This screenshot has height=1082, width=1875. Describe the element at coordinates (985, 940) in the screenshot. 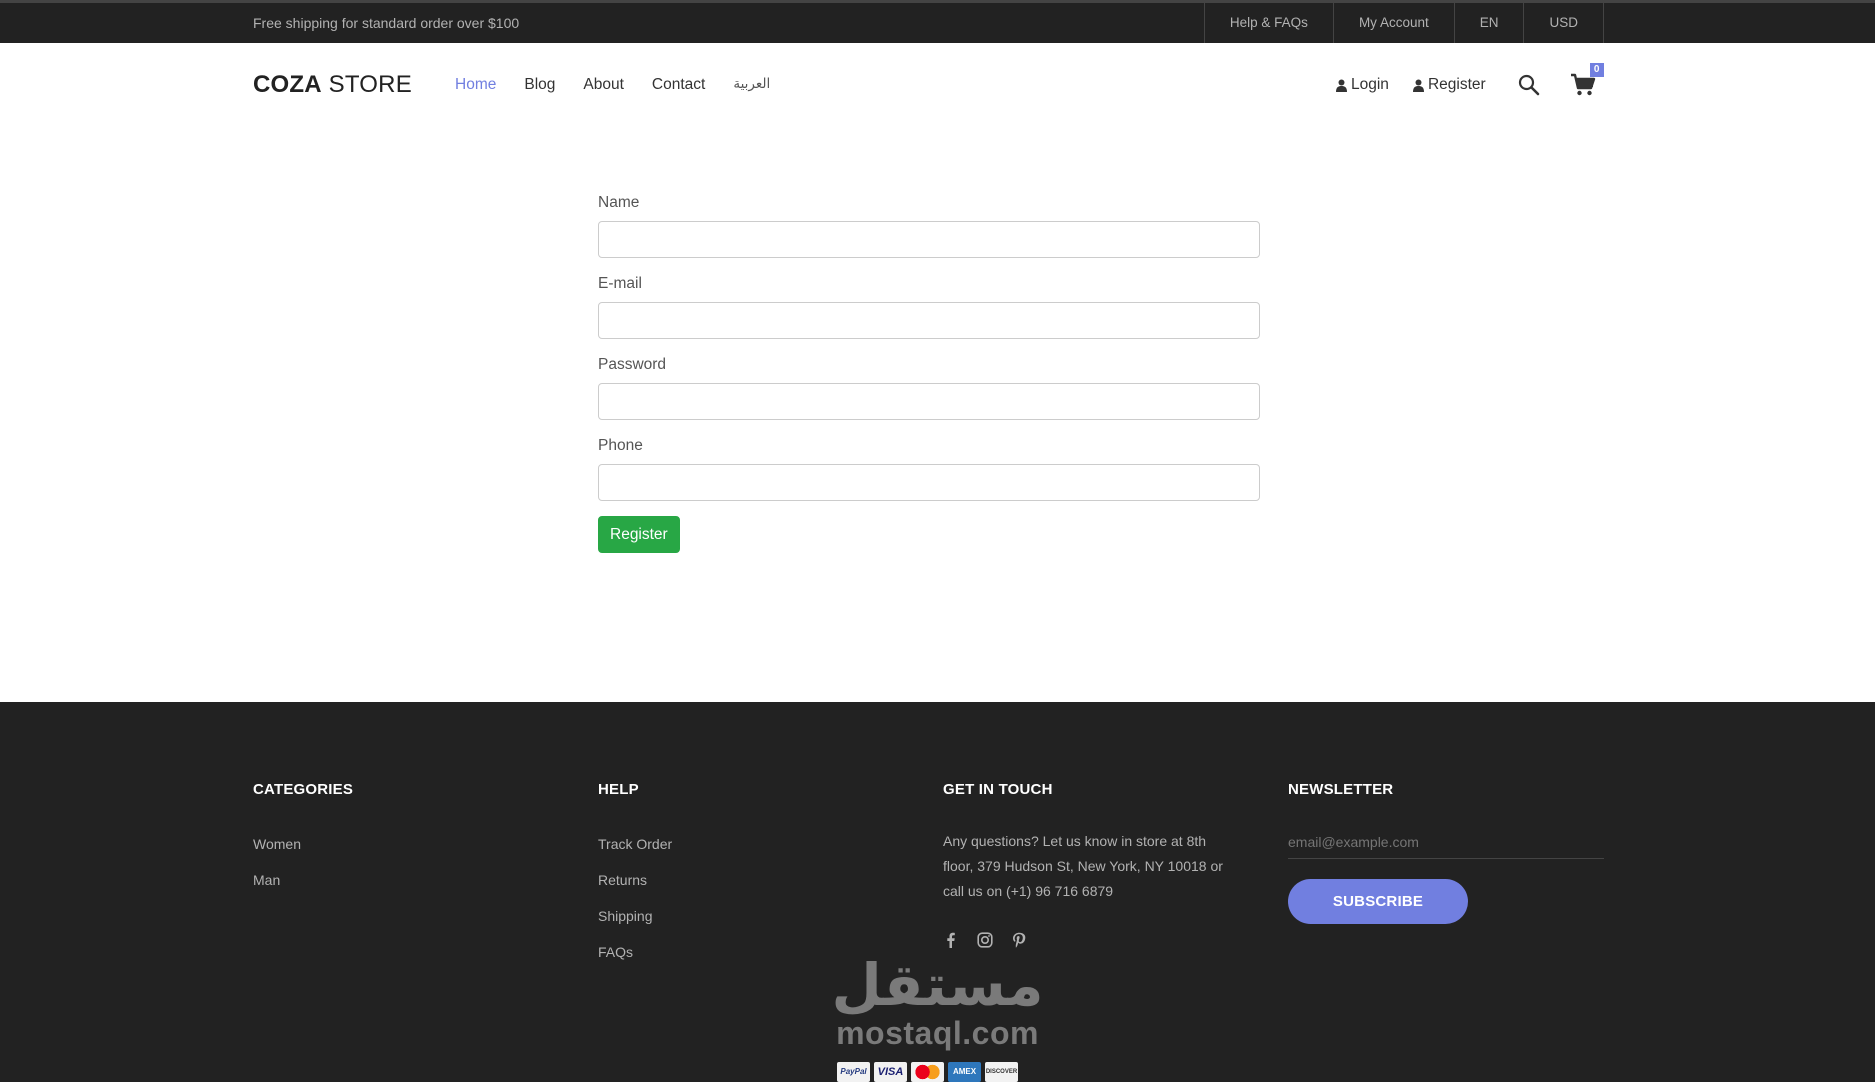

I see `instagram-icon` at that location.